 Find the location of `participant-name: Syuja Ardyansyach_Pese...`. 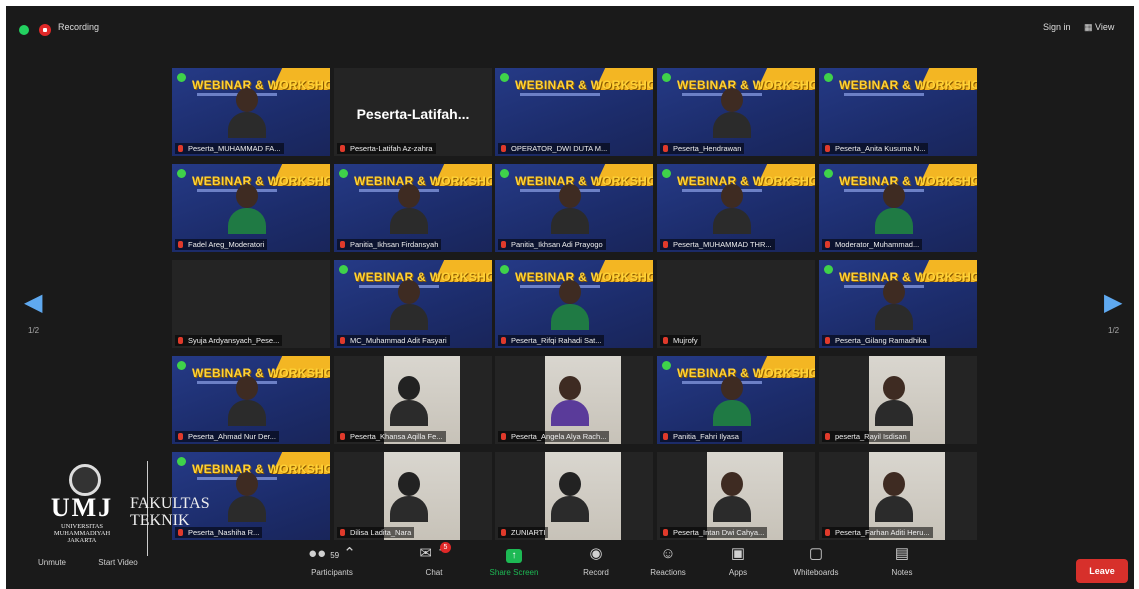

participant-name: Syuja Ardyansyach_Pese... is located at coordinates (234, 340).